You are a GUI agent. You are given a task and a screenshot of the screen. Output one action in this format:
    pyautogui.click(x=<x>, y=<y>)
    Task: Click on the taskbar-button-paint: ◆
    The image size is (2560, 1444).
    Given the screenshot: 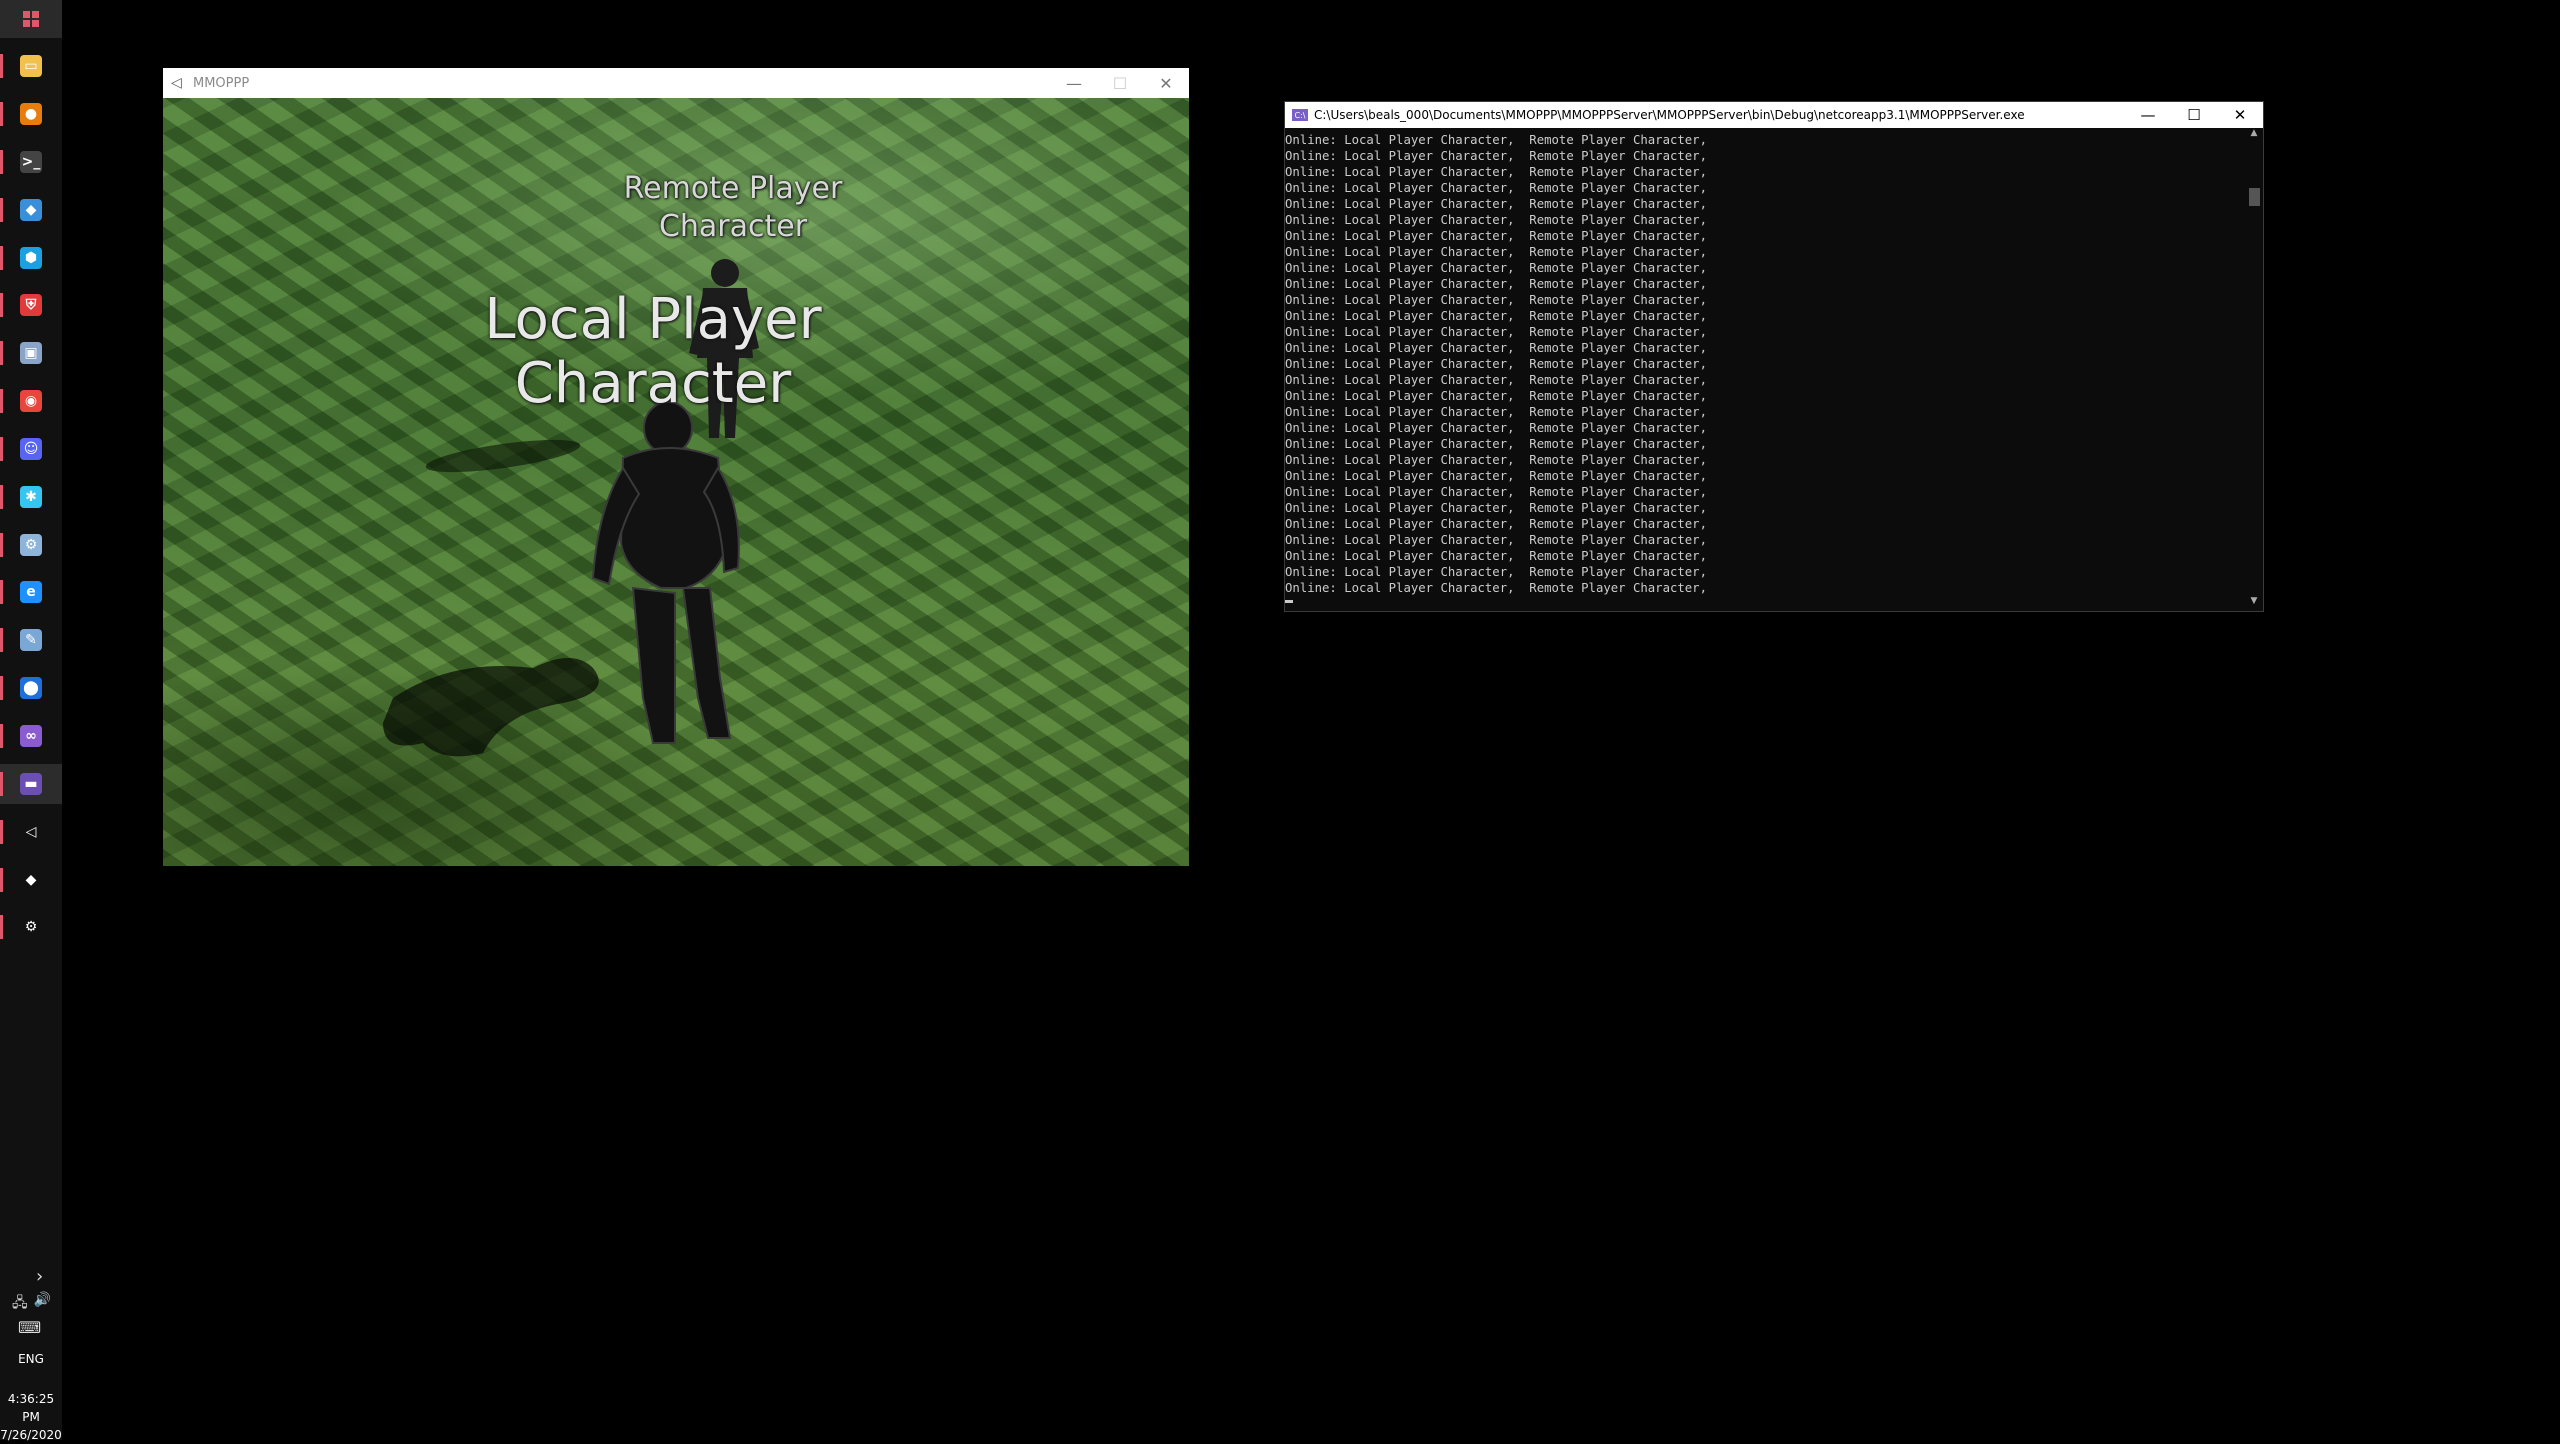 What is the action you would take?
    pyautogui.click(x=31, y=210)
    